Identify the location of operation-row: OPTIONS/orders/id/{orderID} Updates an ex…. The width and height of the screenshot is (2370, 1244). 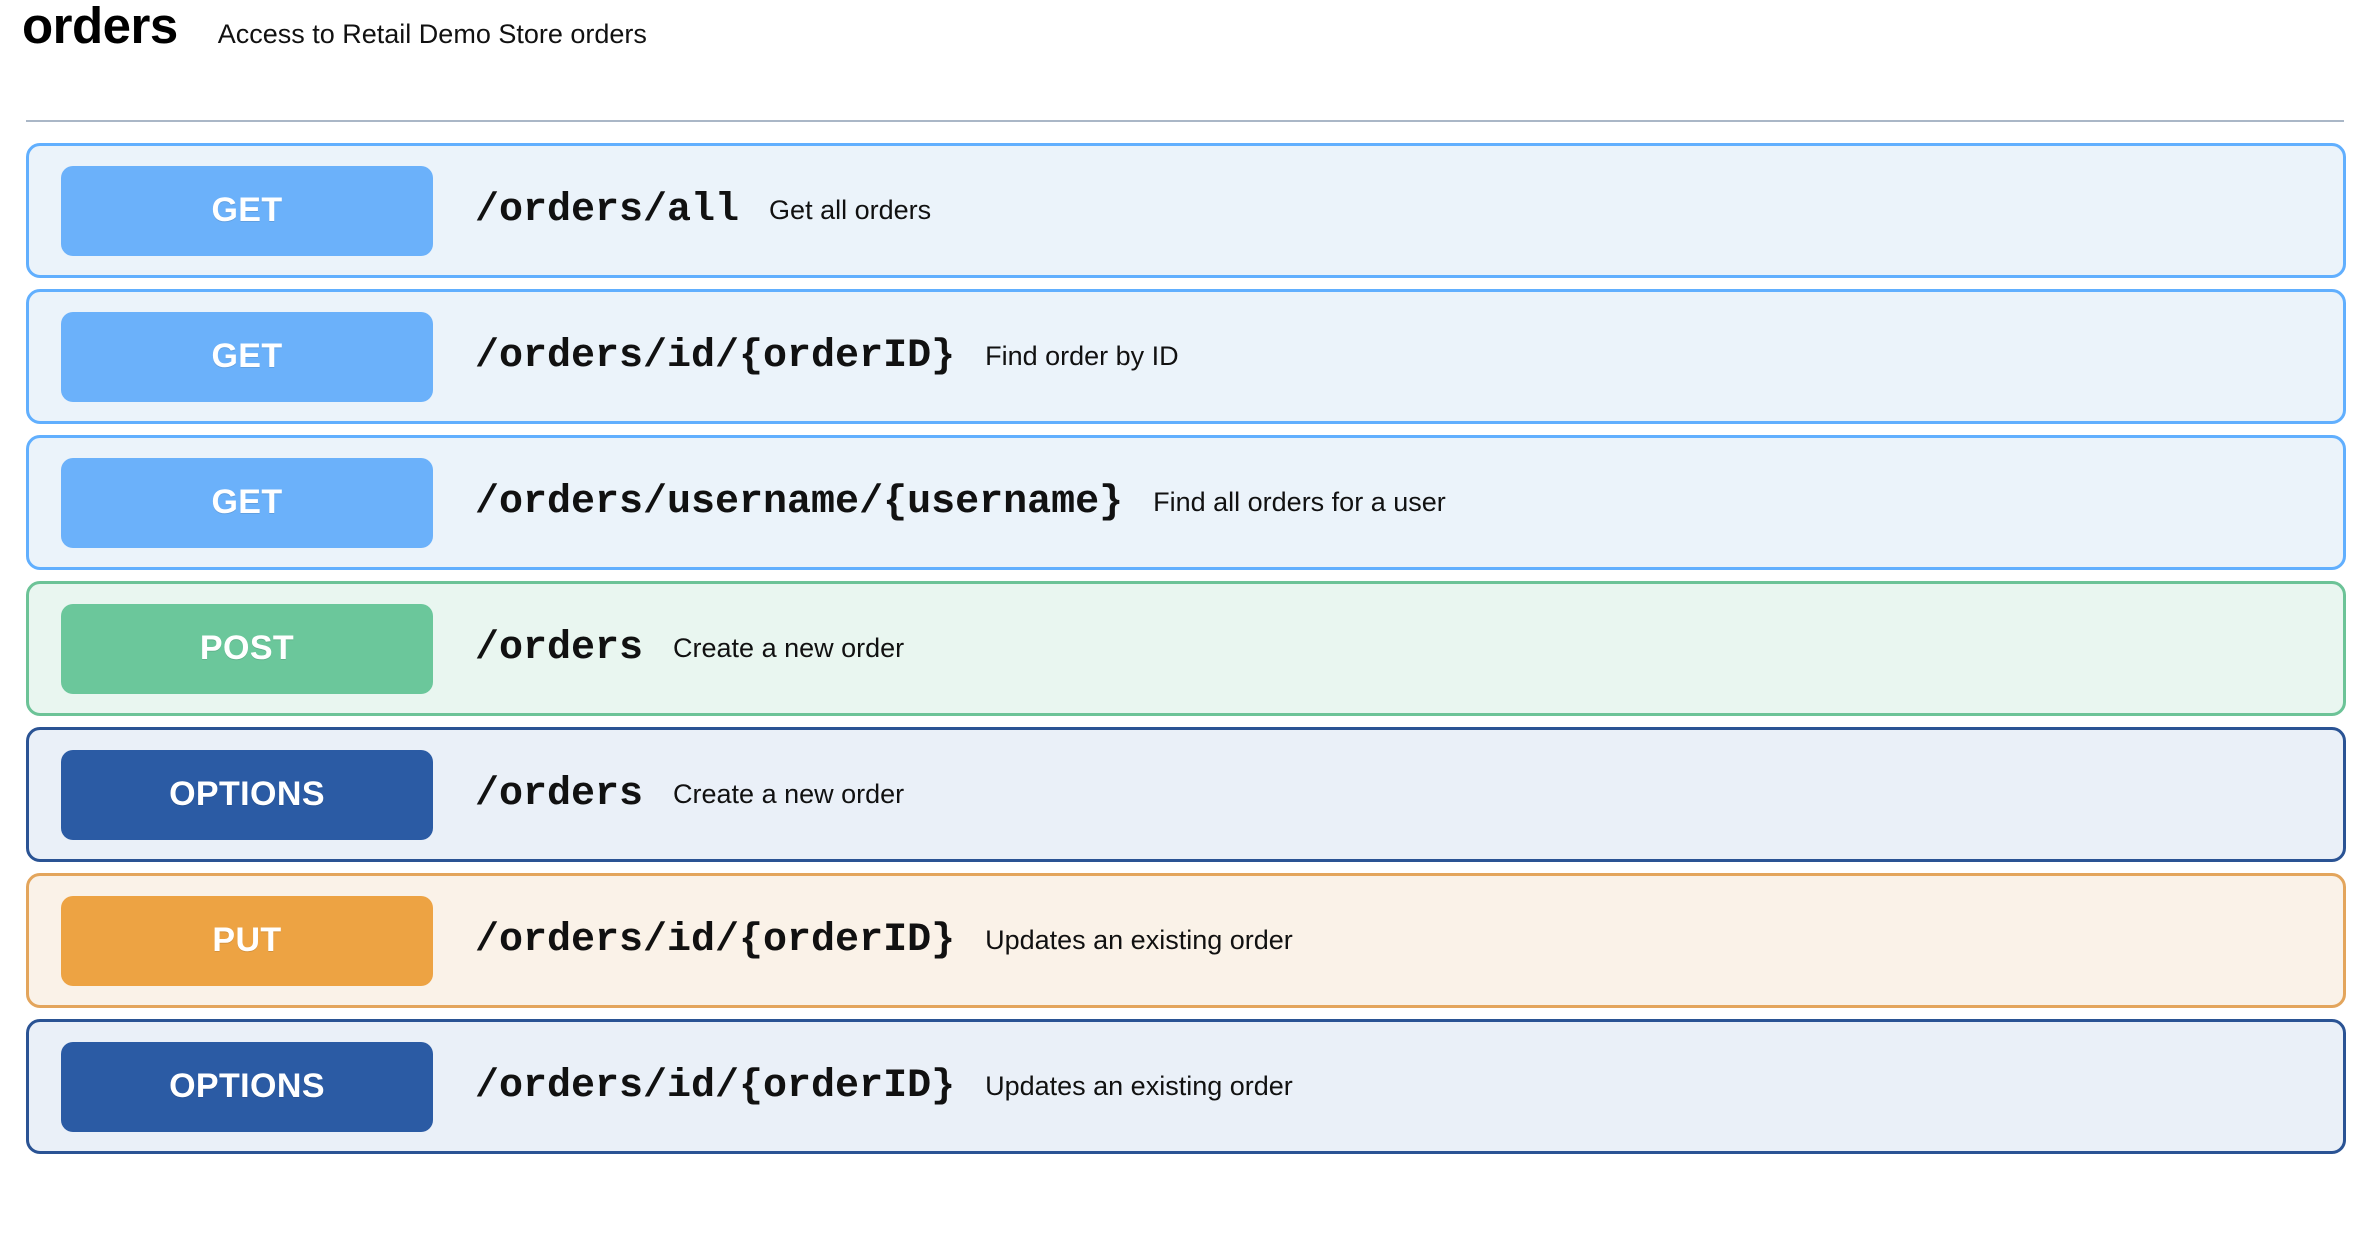
(1186, 1086).